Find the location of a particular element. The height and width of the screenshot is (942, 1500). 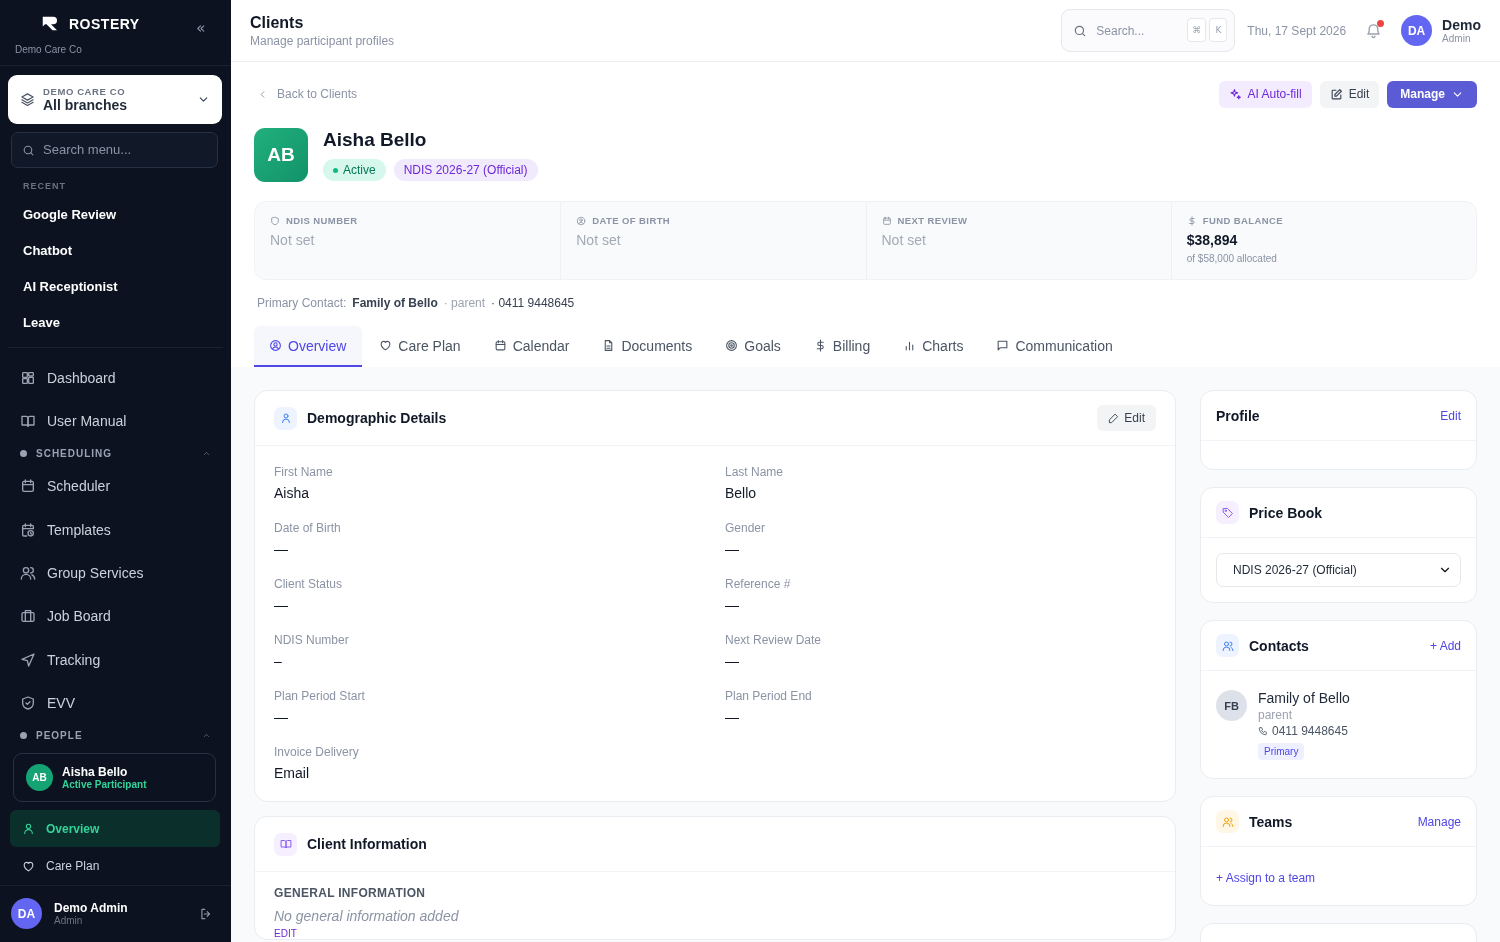

users-icon is located at coordinates (1227, 645).